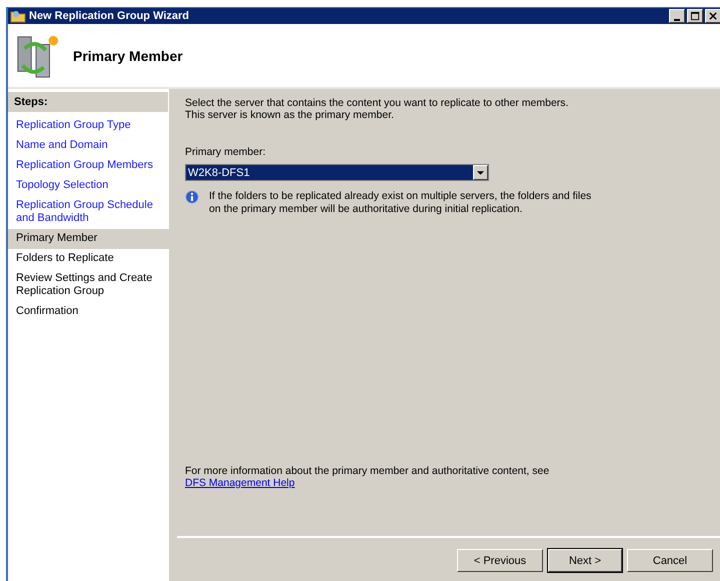 The height and width of the screenshot is (581, 720). I want to click on help-link: DFS Management Help, so click(240, 483).